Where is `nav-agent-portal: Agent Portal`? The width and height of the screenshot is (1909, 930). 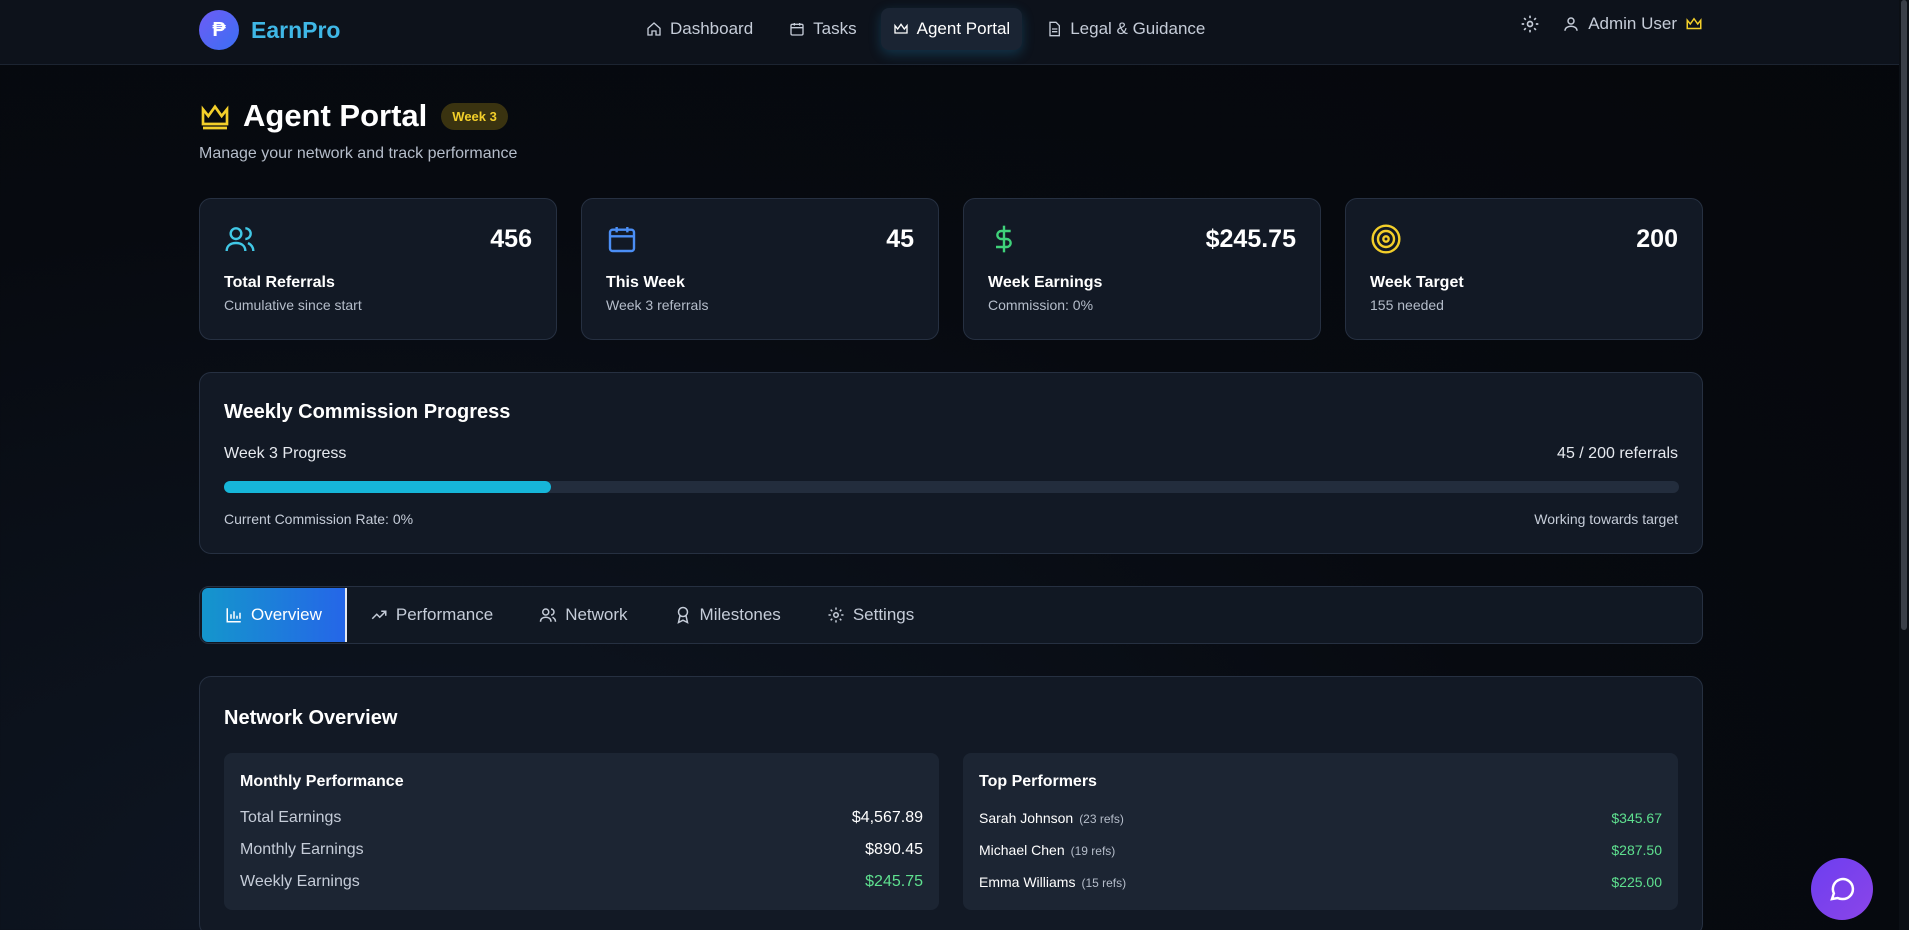 nav-agent-portal: Agent Portal is located at coordinates (951, 29).